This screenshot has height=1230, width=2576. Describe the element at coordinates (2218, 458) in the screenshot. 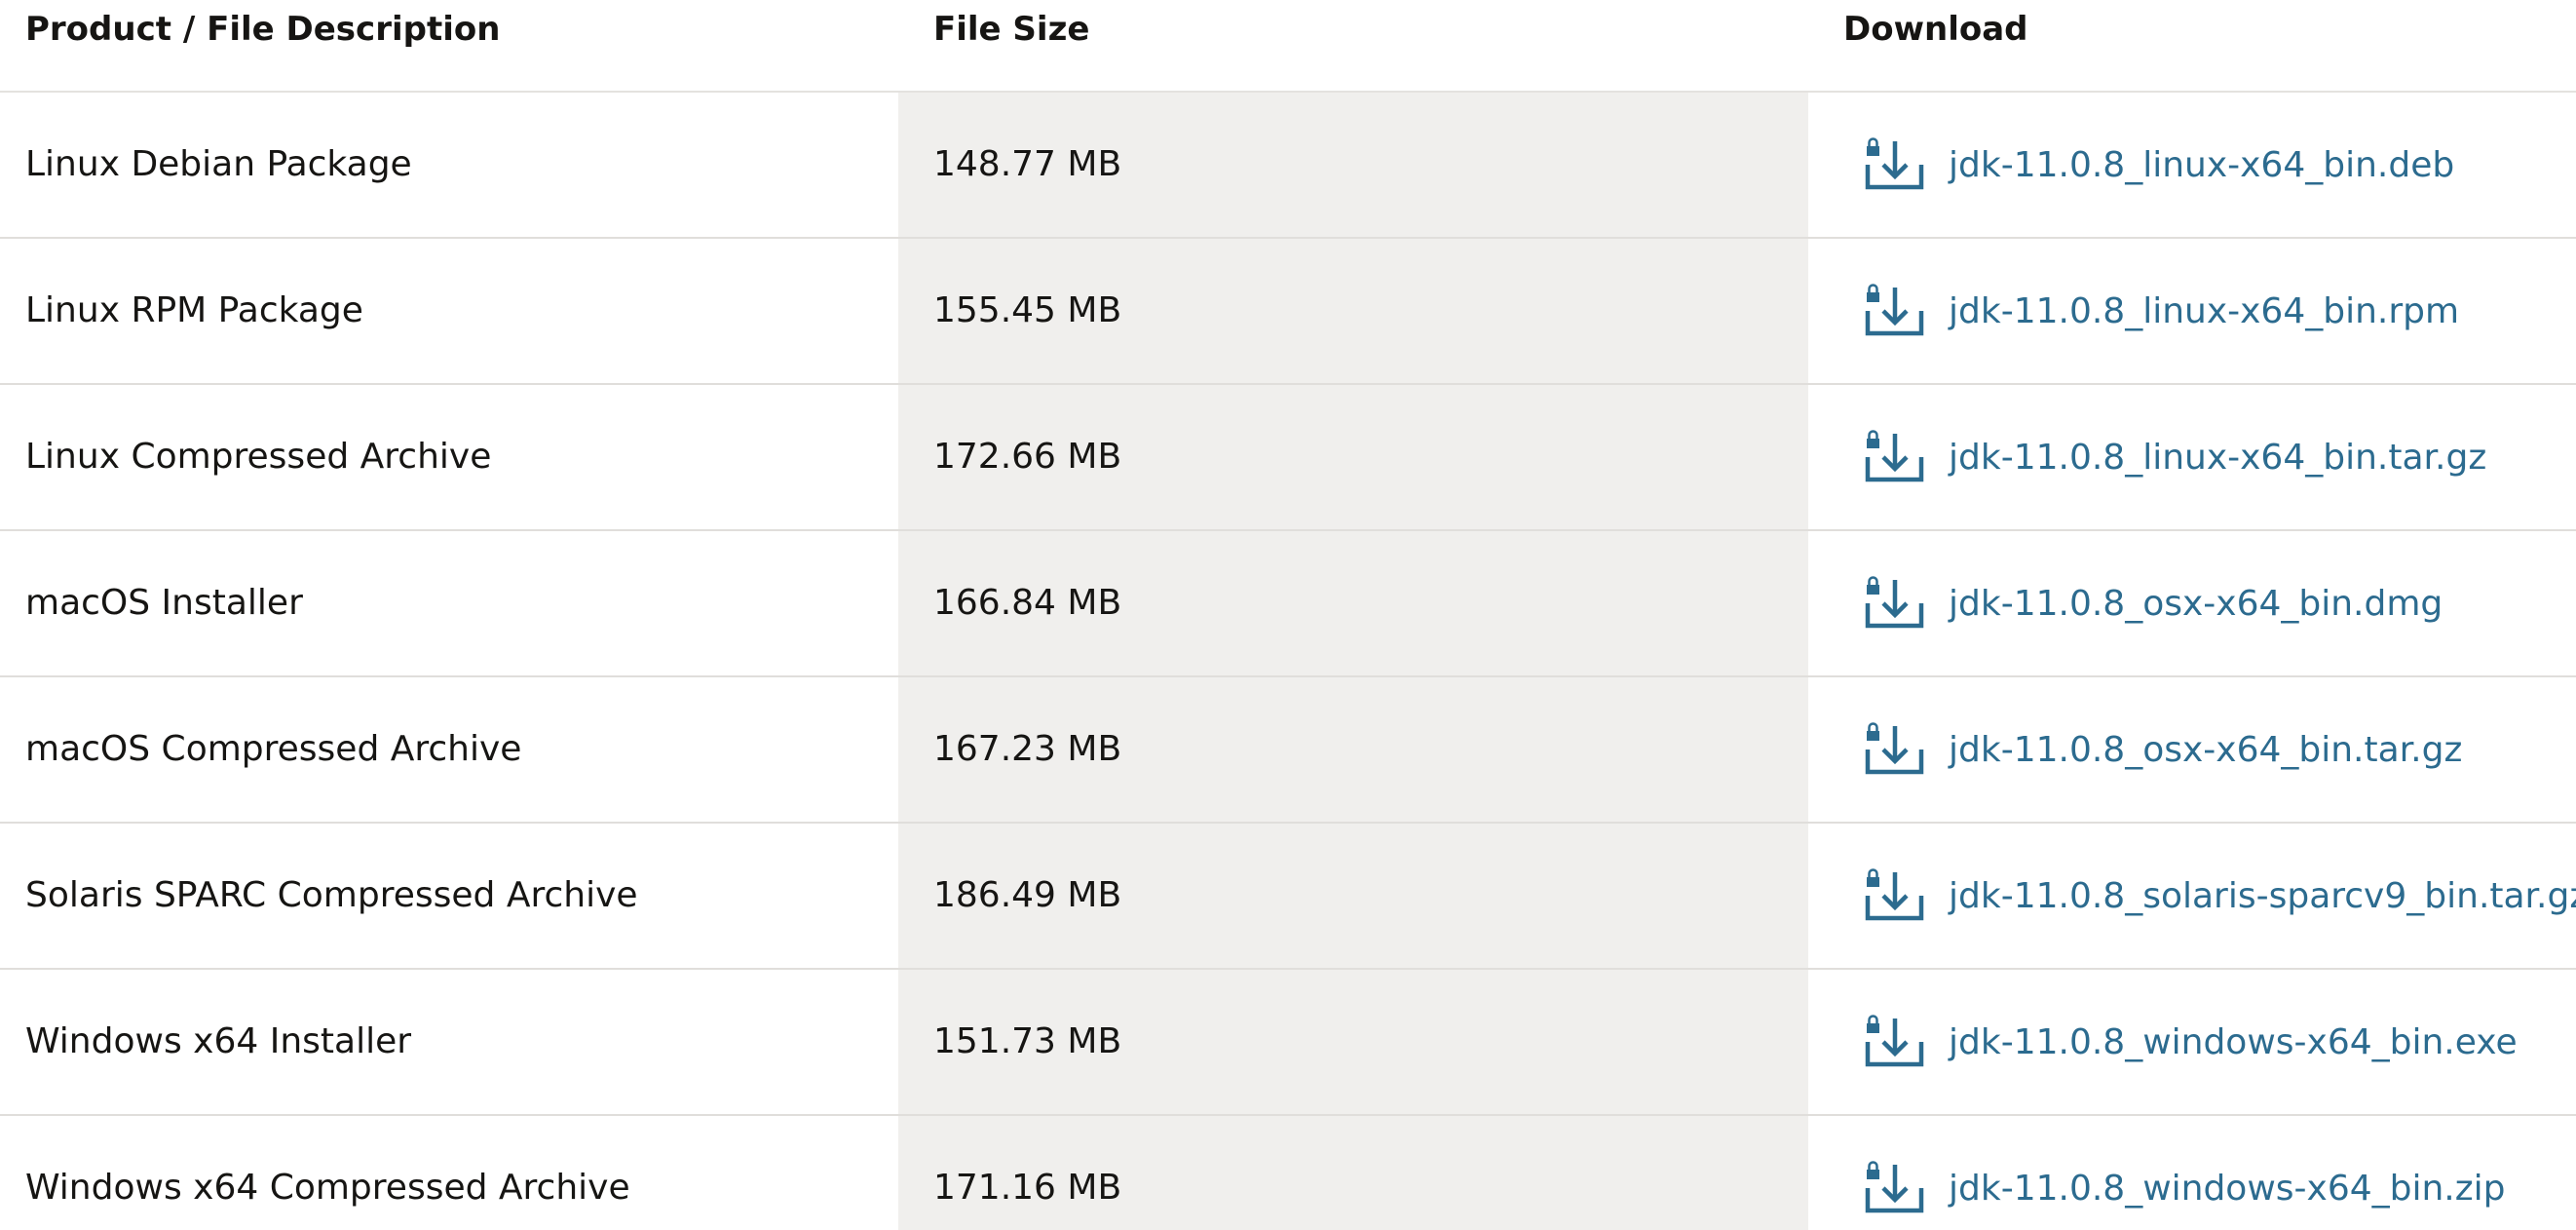

I see `download-filename: jdk-11.0.8_linux-x64_bin.tar.gz` at that location.